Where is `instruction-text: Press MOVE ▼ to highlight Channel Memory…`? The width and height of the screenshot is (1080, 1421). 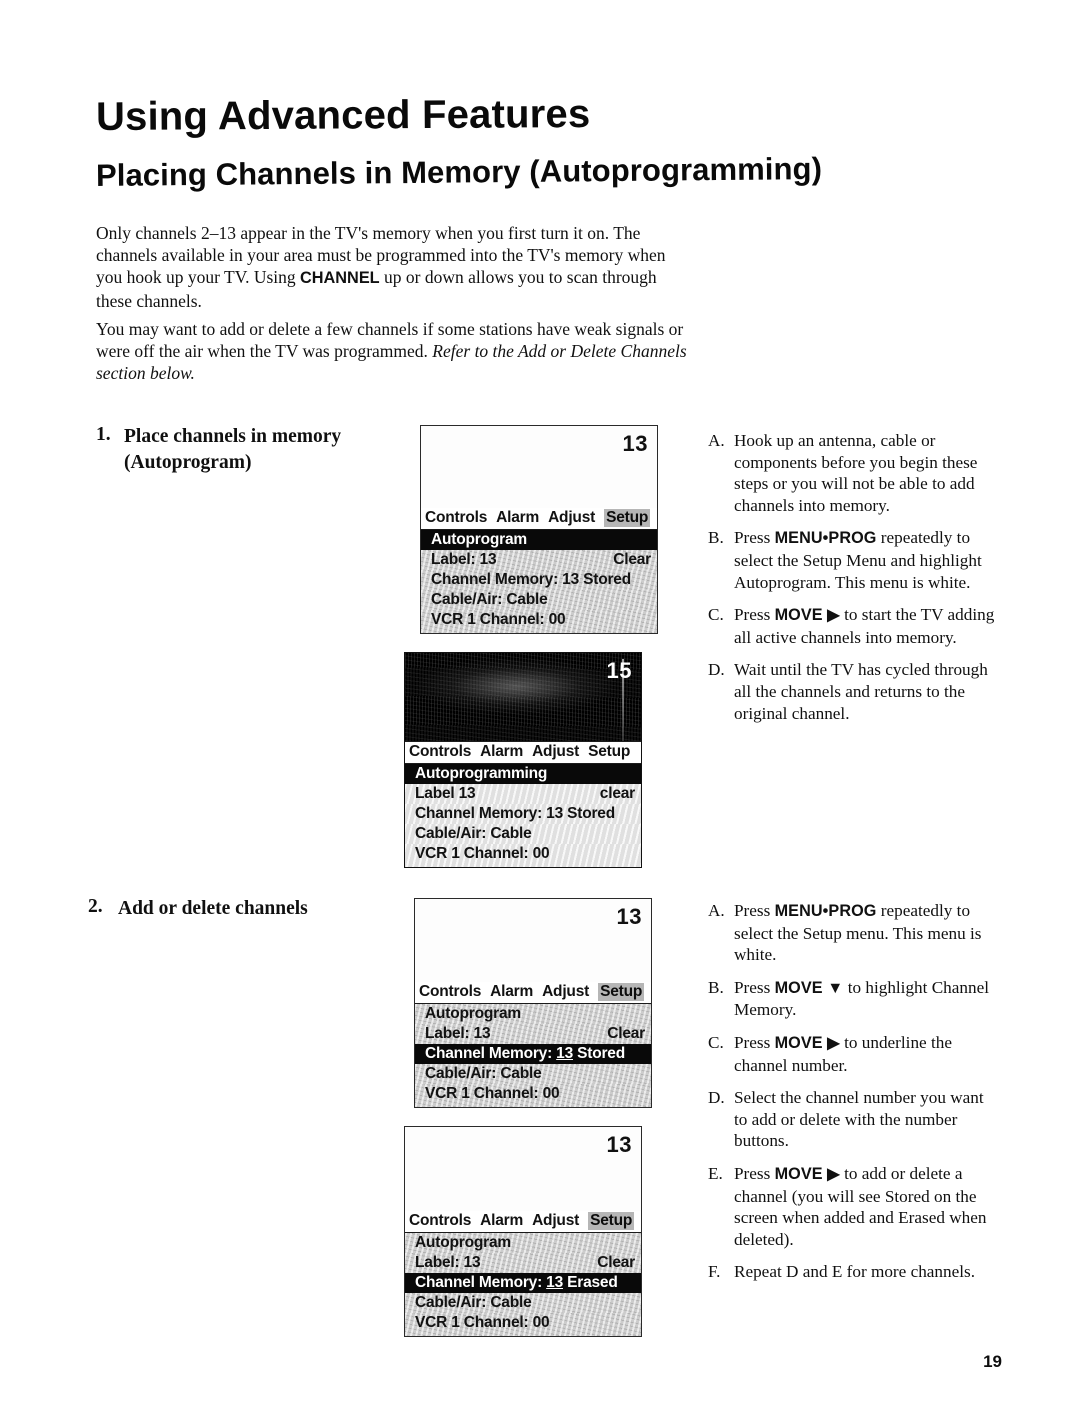
instruction-text: Press MOVE ▼ to highlight Channel Memory… is located at coordinates (866, 999).